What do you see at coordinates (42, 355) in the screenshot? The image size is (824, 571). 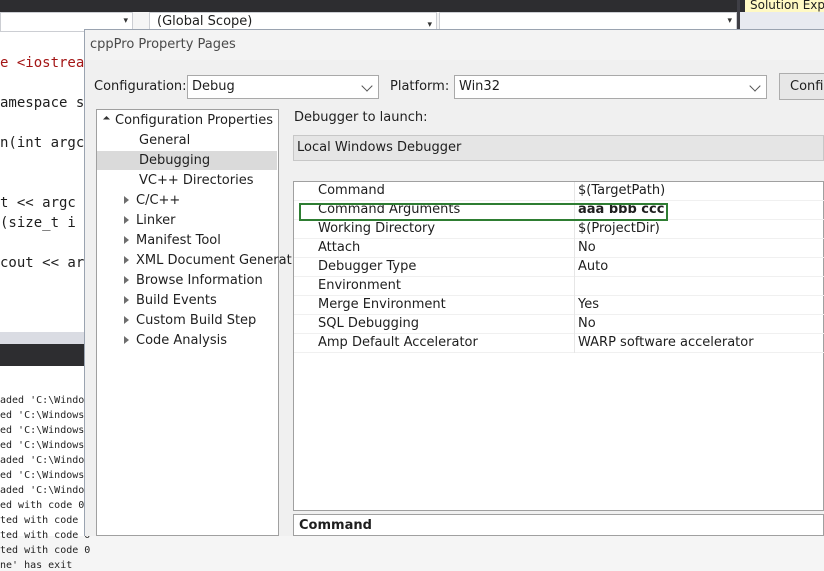 I see `output-header` at bounding box center [42, 355].